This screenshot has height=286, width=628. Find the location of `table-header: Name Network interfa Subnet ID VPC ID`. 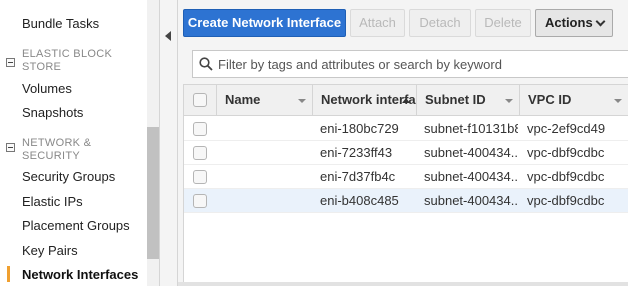

table-header: Name Network interfa Subnet ID VPC ID is located at coordinates (406, 100).